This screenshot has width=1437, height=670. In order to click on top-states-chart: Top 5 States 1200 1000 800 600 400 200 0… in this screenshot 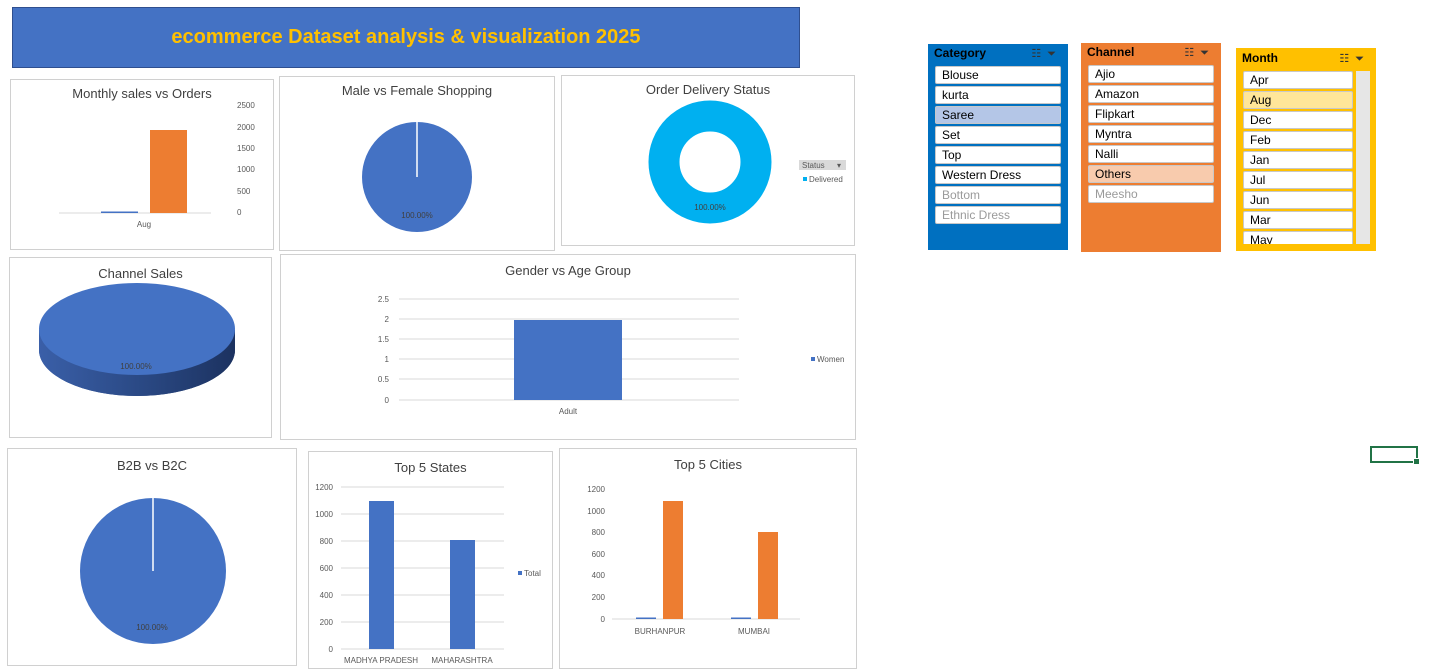, I will do `click(430, 560)`.